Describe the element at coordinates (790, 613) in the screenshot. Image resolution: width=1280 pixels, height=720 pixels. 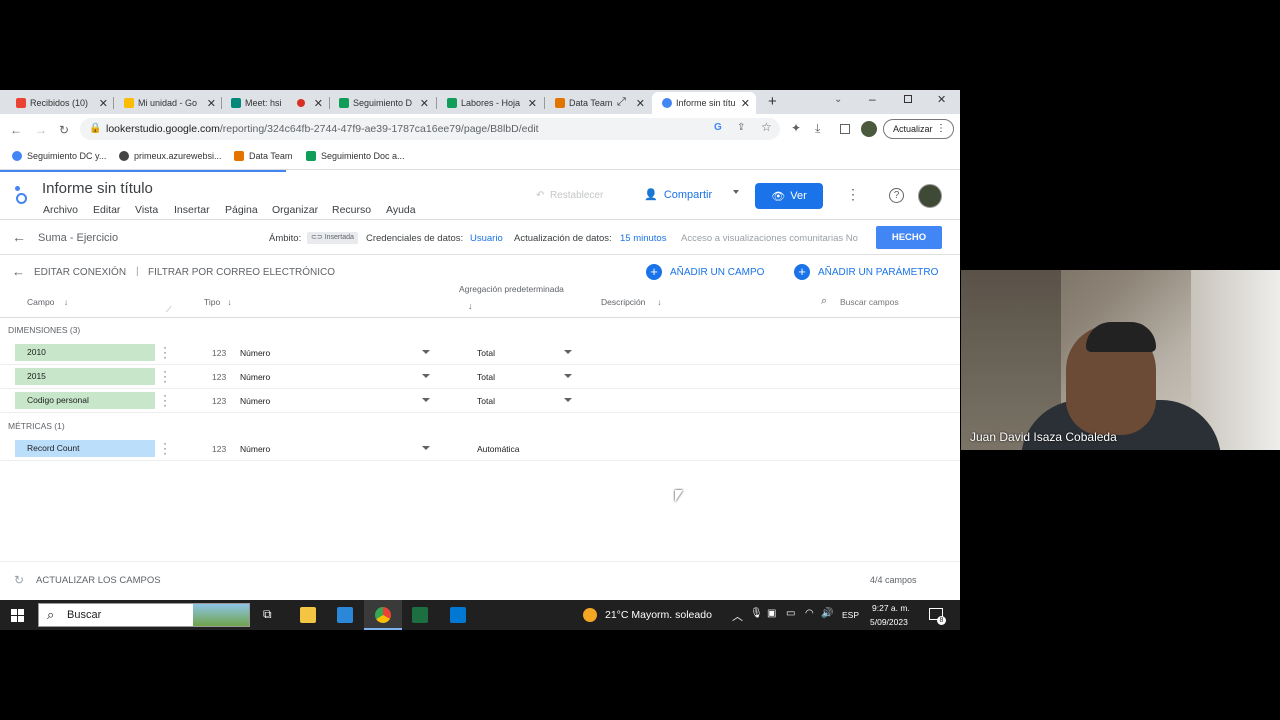
I see `battery-icon: ▭` at that location.